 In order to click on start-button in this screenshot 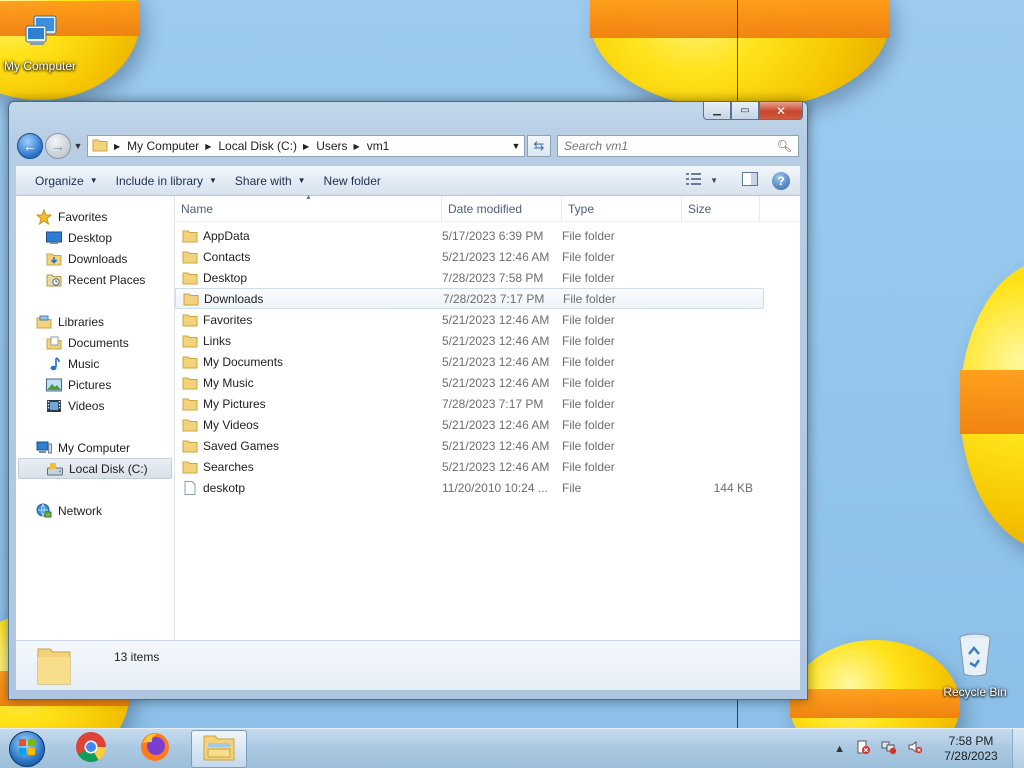, I will do `click(27, 748)`.